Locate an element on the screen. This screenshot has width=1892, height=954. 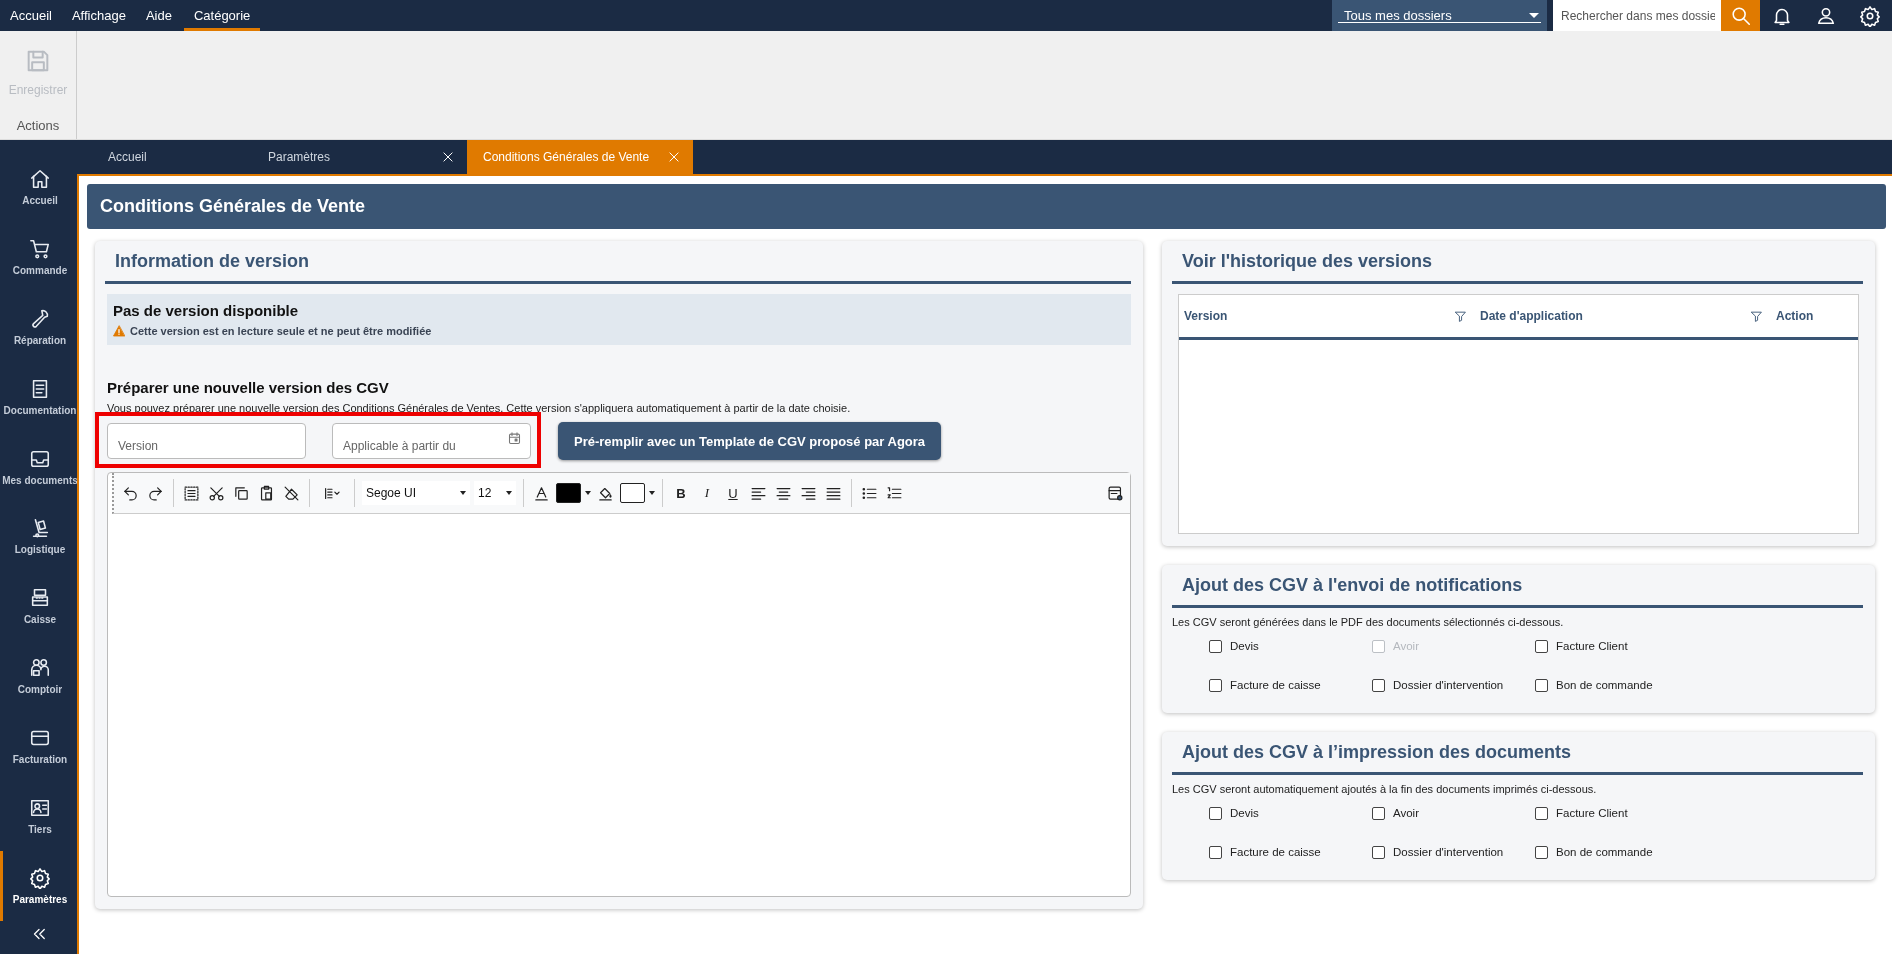
scissors-icon is located at coordinates (216, 493).